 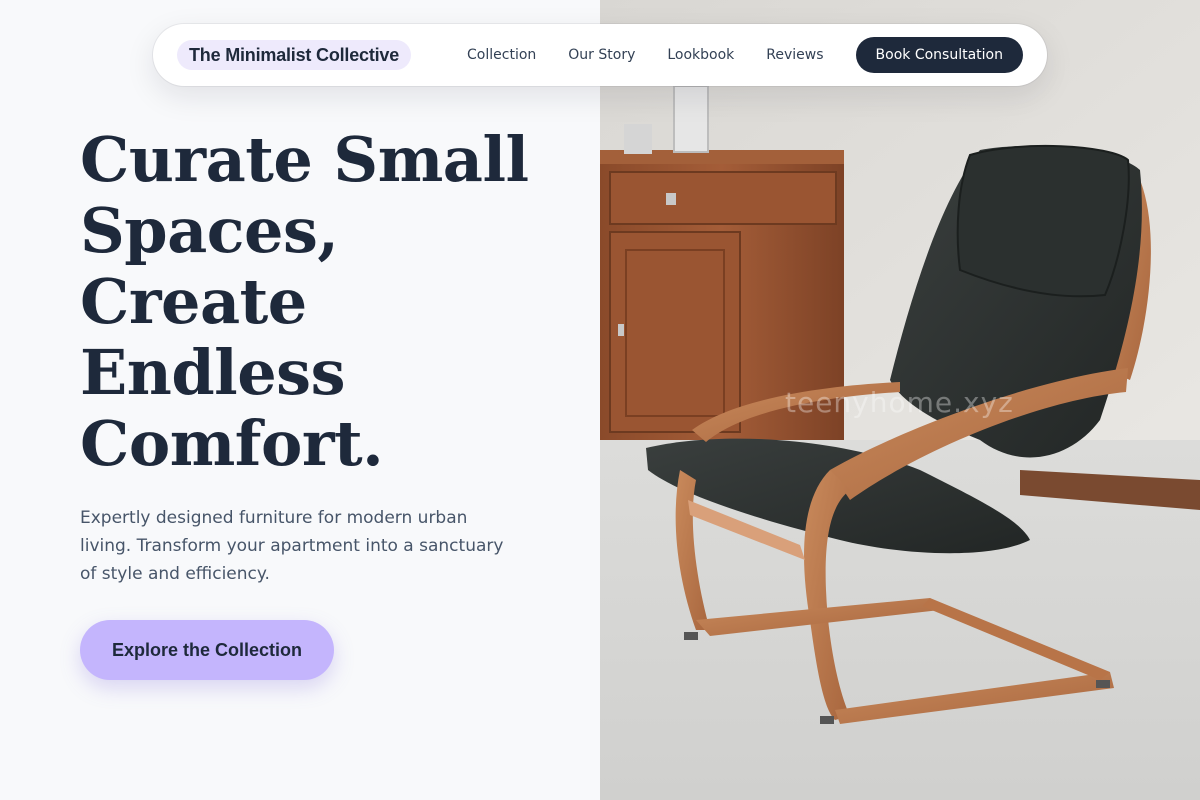 I want to click on brand-logo: The Minimalist Collective, so click(x=294, y=55).